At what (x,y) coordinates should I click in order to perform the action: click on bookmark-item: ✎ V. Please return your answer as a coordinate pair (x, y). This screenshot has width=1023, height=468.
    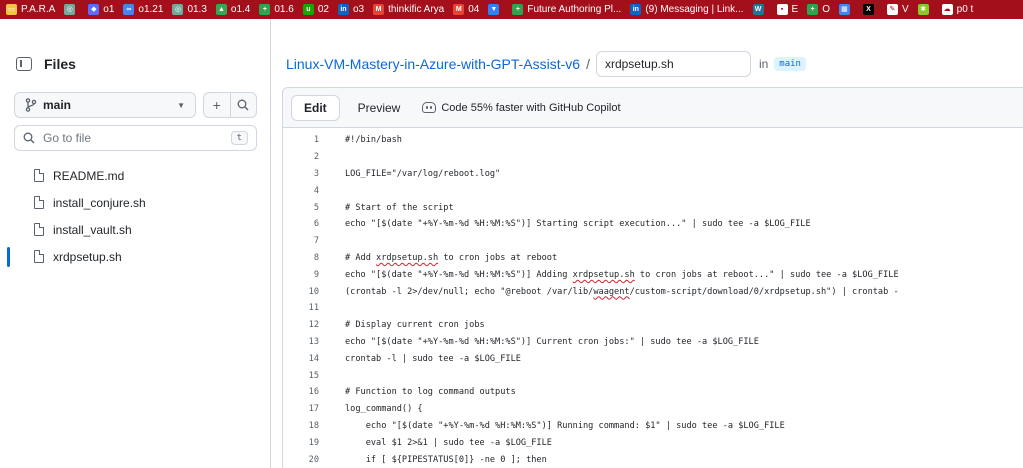
    Looking at the image, I should click on (897, 9).